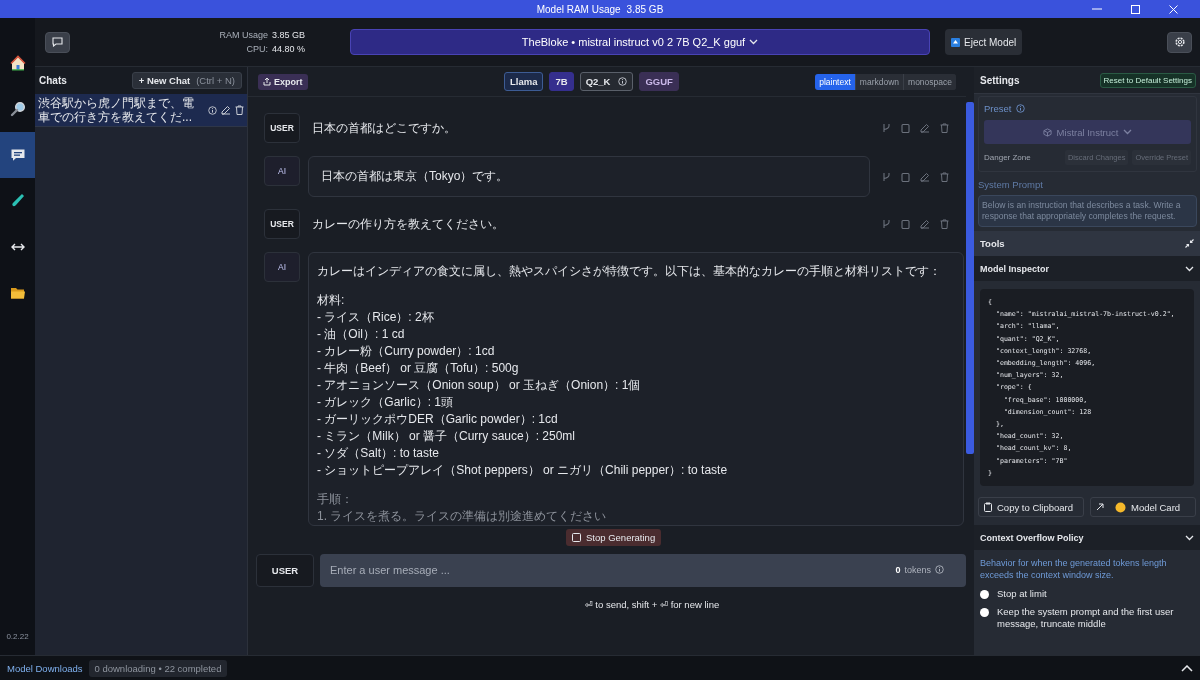 This screenshot has height=680, width=1200. I want to click on token-label: tokens, so click(917, 569).